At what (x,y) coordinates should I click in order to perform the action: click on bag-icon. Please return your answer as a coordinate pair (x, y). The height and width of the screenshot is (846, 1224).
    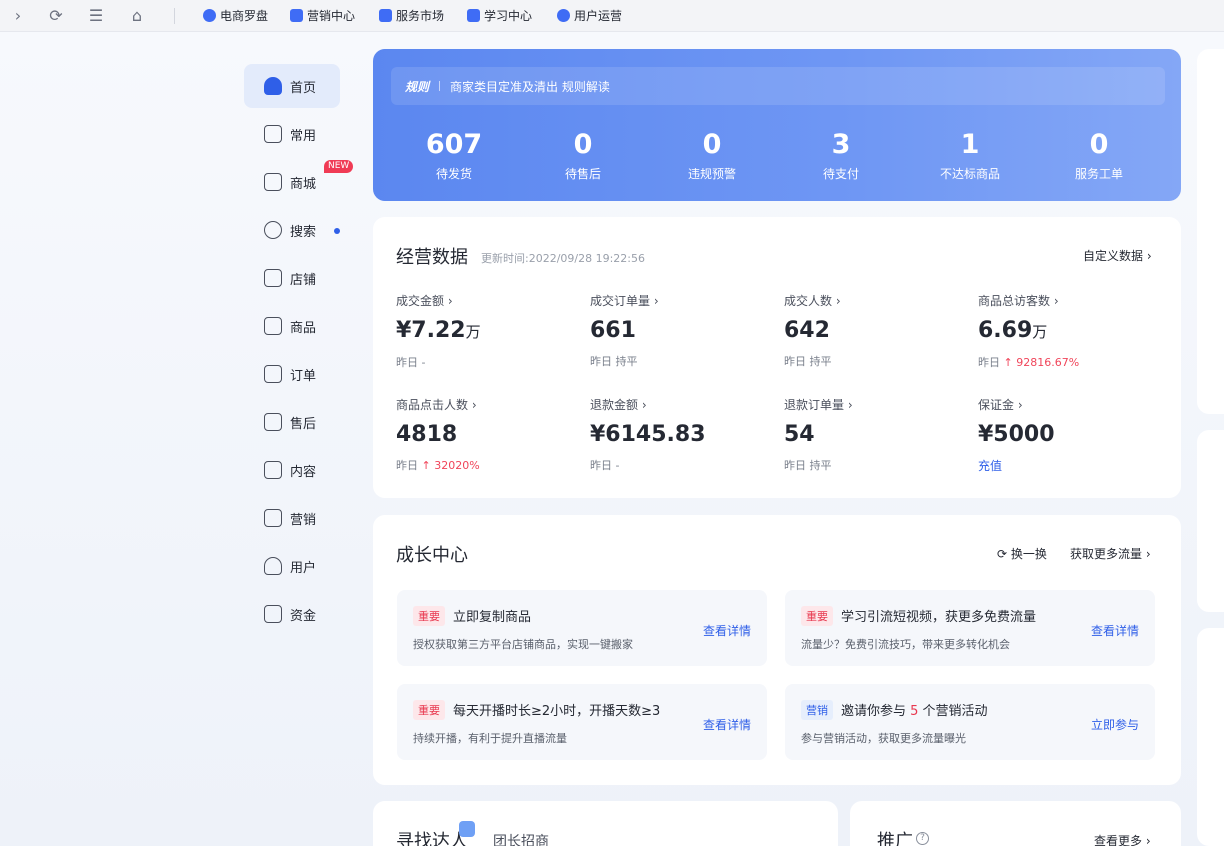
    Looking at the image, I should click on (273, 326).